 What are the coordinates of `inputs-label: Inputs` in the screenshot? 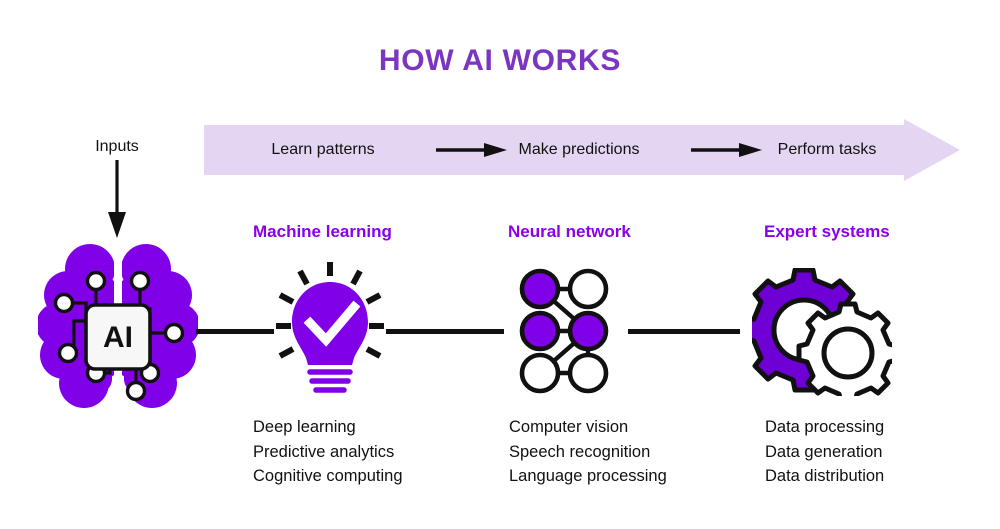 It's located at (117, 146).